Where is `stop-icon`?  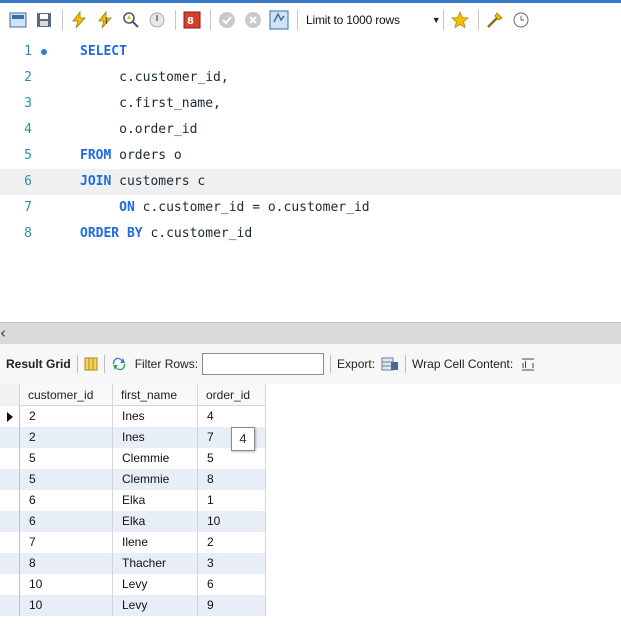
stop-icon is located at coordinates (157, 20).